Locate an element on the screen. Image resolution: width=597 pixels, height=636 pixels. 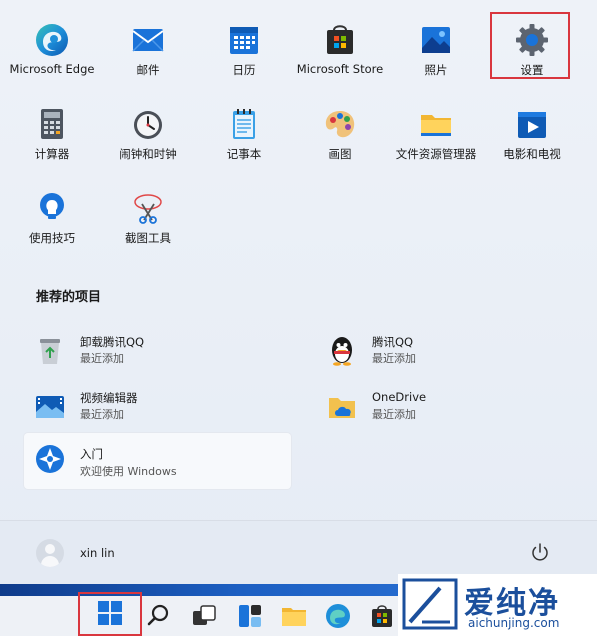
pinned-app-calculator: 计算器 is located at coordinates (52, 142).